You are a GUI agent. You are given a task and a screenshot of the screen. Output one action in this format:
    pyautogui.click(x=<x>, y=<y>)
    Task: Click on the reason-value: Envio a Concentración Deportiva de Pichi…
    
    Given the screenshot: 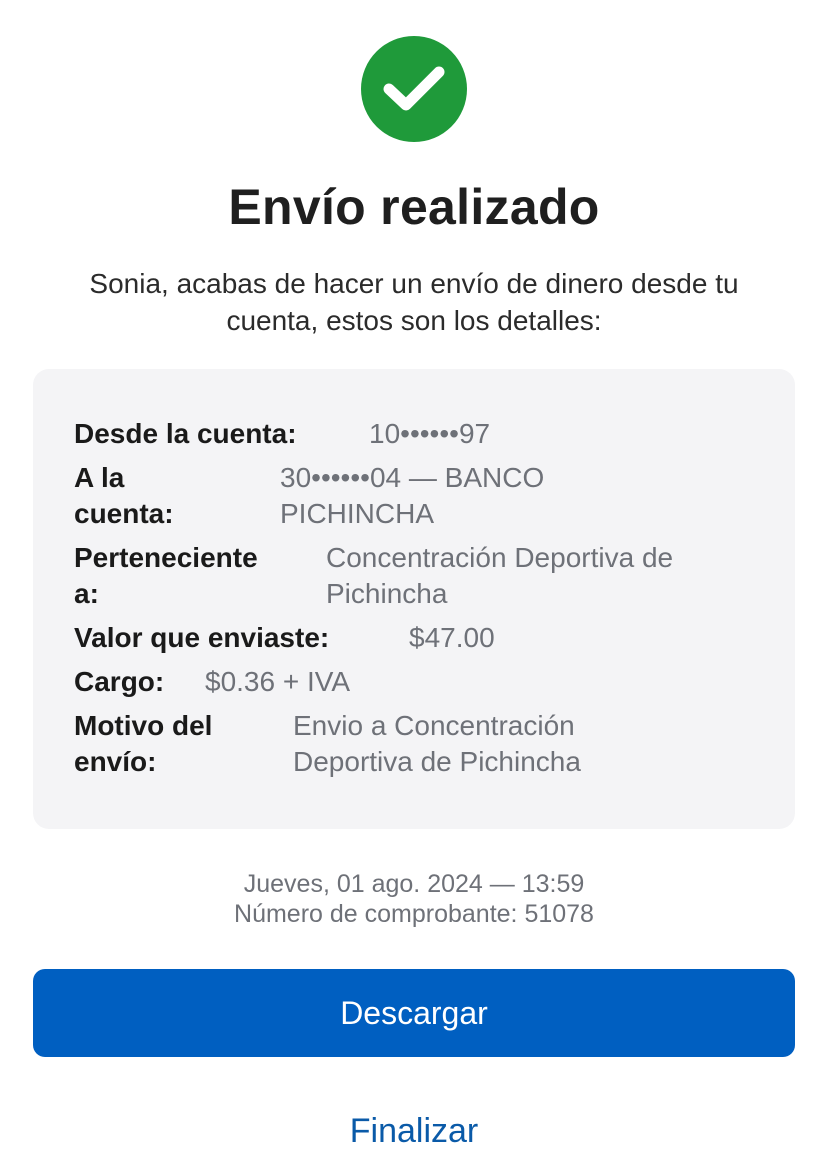 What is the action you would take?
    pyautogui.click(x=437, y=744)
    